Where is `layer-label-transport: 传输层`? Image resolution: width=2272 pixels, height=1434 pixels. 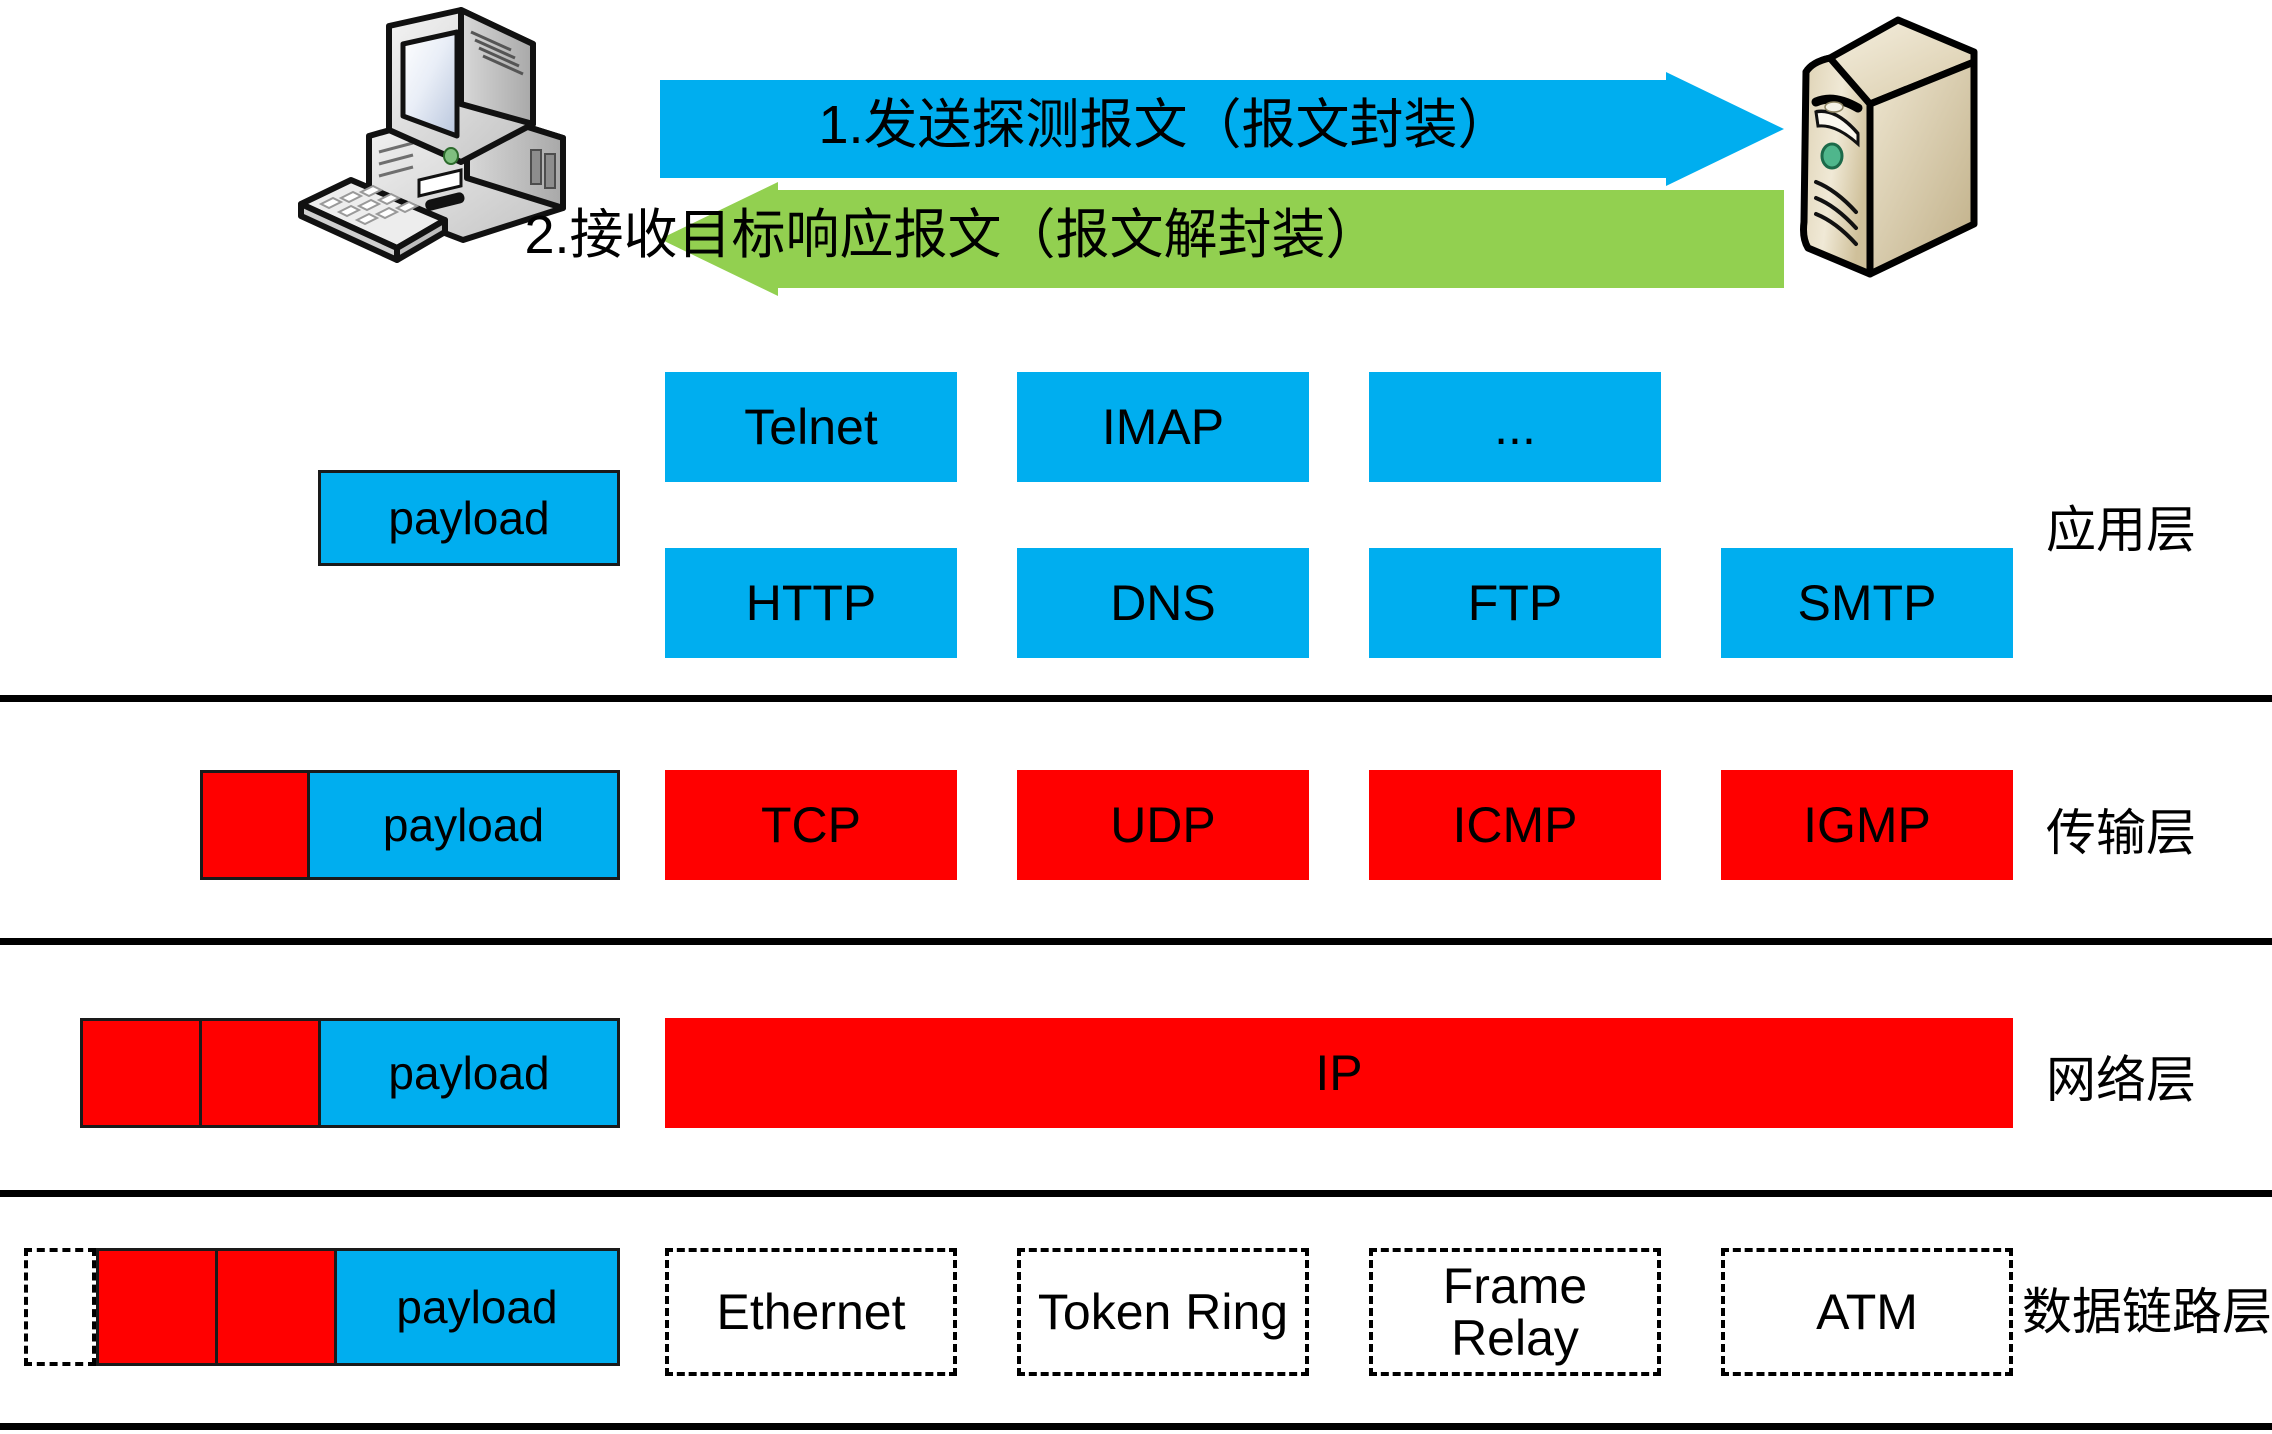 layer-label-transport: 传输层 is located at coordinates (2121, 833).